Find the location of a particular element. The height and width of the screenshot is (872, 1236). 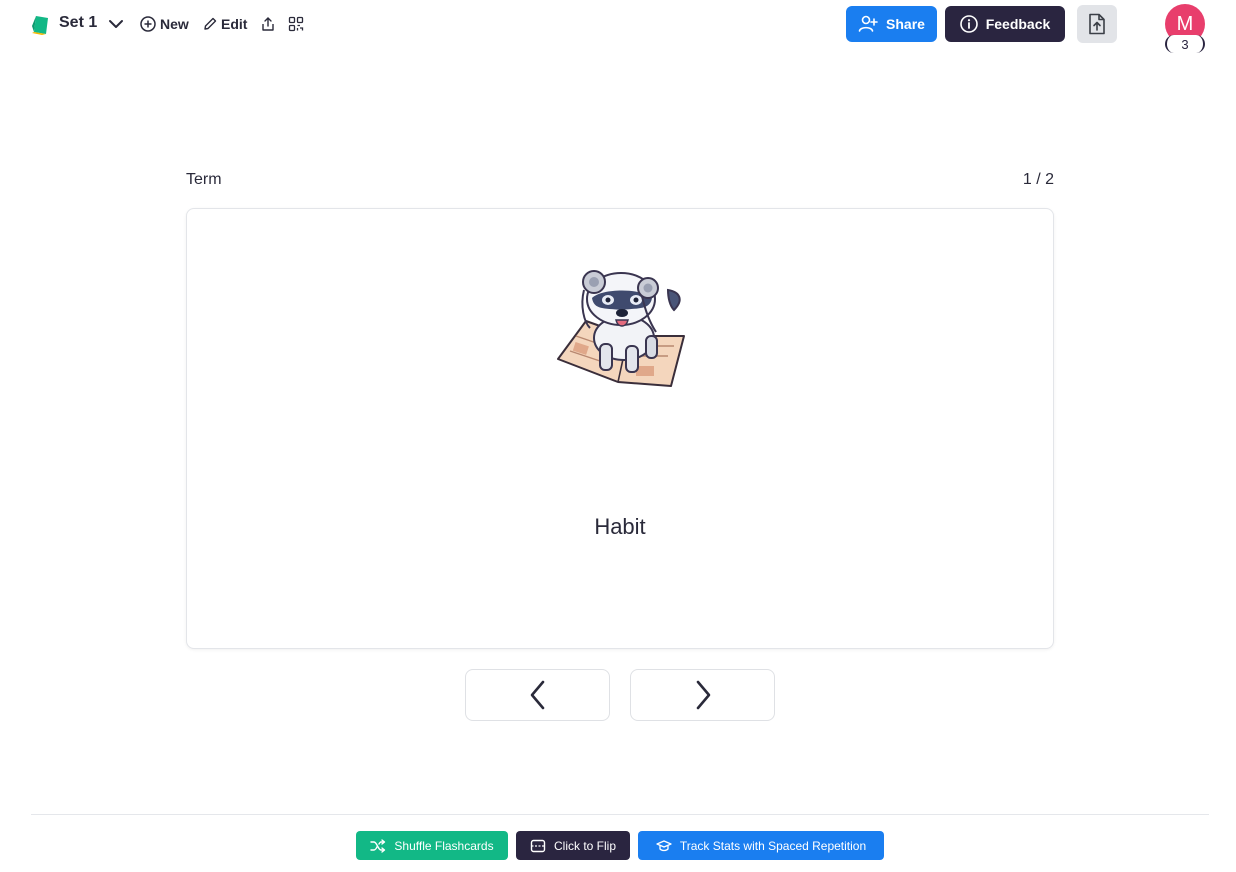

share-button: Share is located at coordinates (891, 24).